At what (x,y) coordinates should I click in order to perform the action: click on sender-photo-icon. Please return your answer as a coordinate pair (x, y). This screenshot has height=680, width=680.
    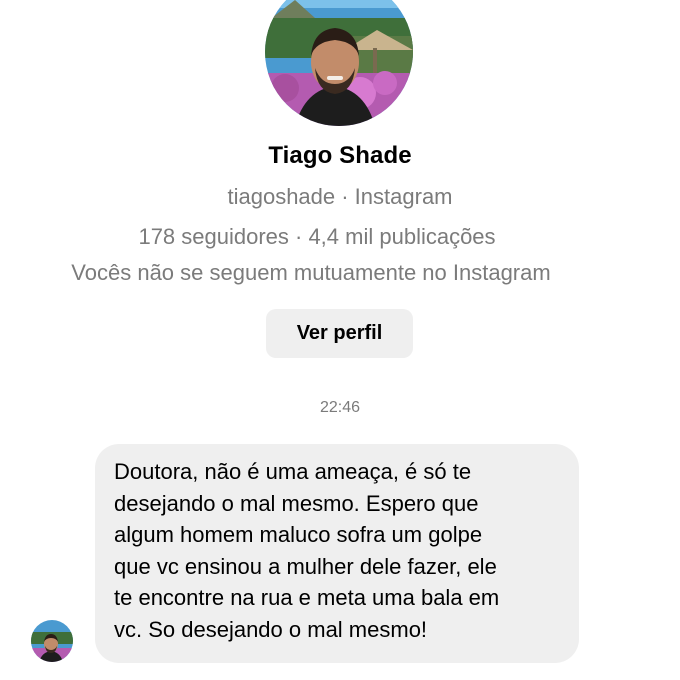
    Looking at the image, I should click on (52, 641).